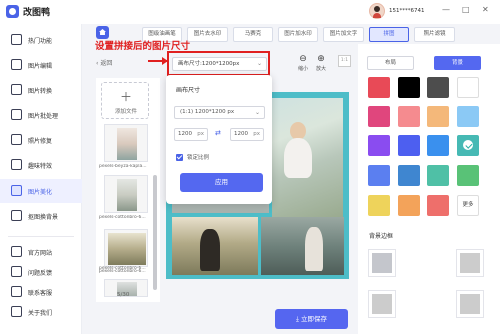 This screenshot has height=334, width=500. I want to click on close-icon: ✕, so click(485, 9).